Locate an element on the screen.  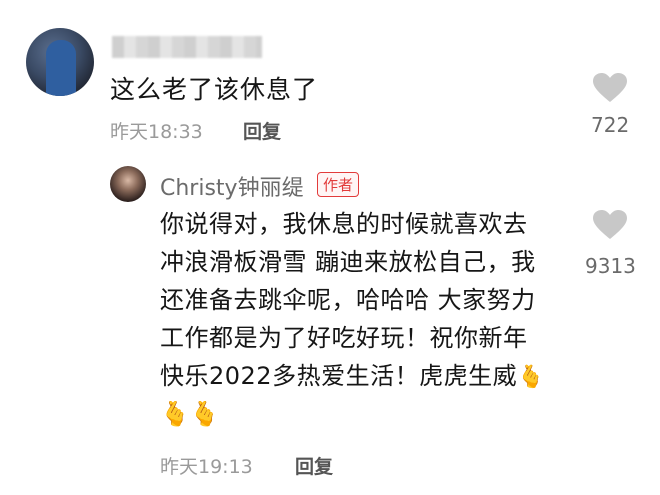
reply-text-line: 你说得对，我休息的时候就喜欢去 is located at coordinates (344, 224).